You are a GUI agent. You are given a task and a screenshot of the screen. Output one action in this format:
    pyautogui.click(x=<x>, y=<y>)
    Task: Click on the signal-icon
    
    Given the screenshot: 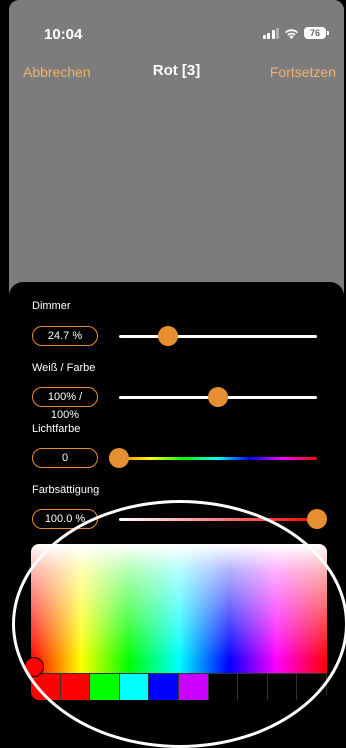 What is the action you would take?
    pyautogui.click(x=270, y=33)
    